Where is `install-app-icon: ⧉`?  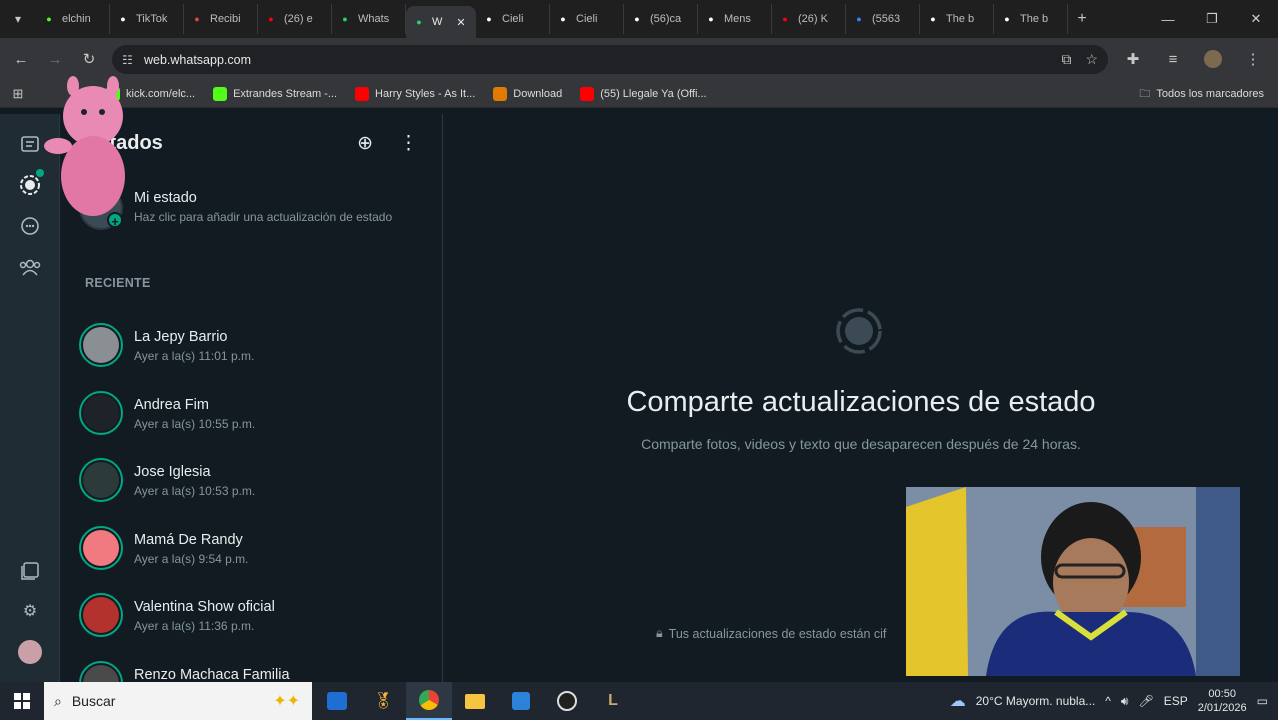
install-app-icon: ⧉ is located at coordinates (1066, 59).